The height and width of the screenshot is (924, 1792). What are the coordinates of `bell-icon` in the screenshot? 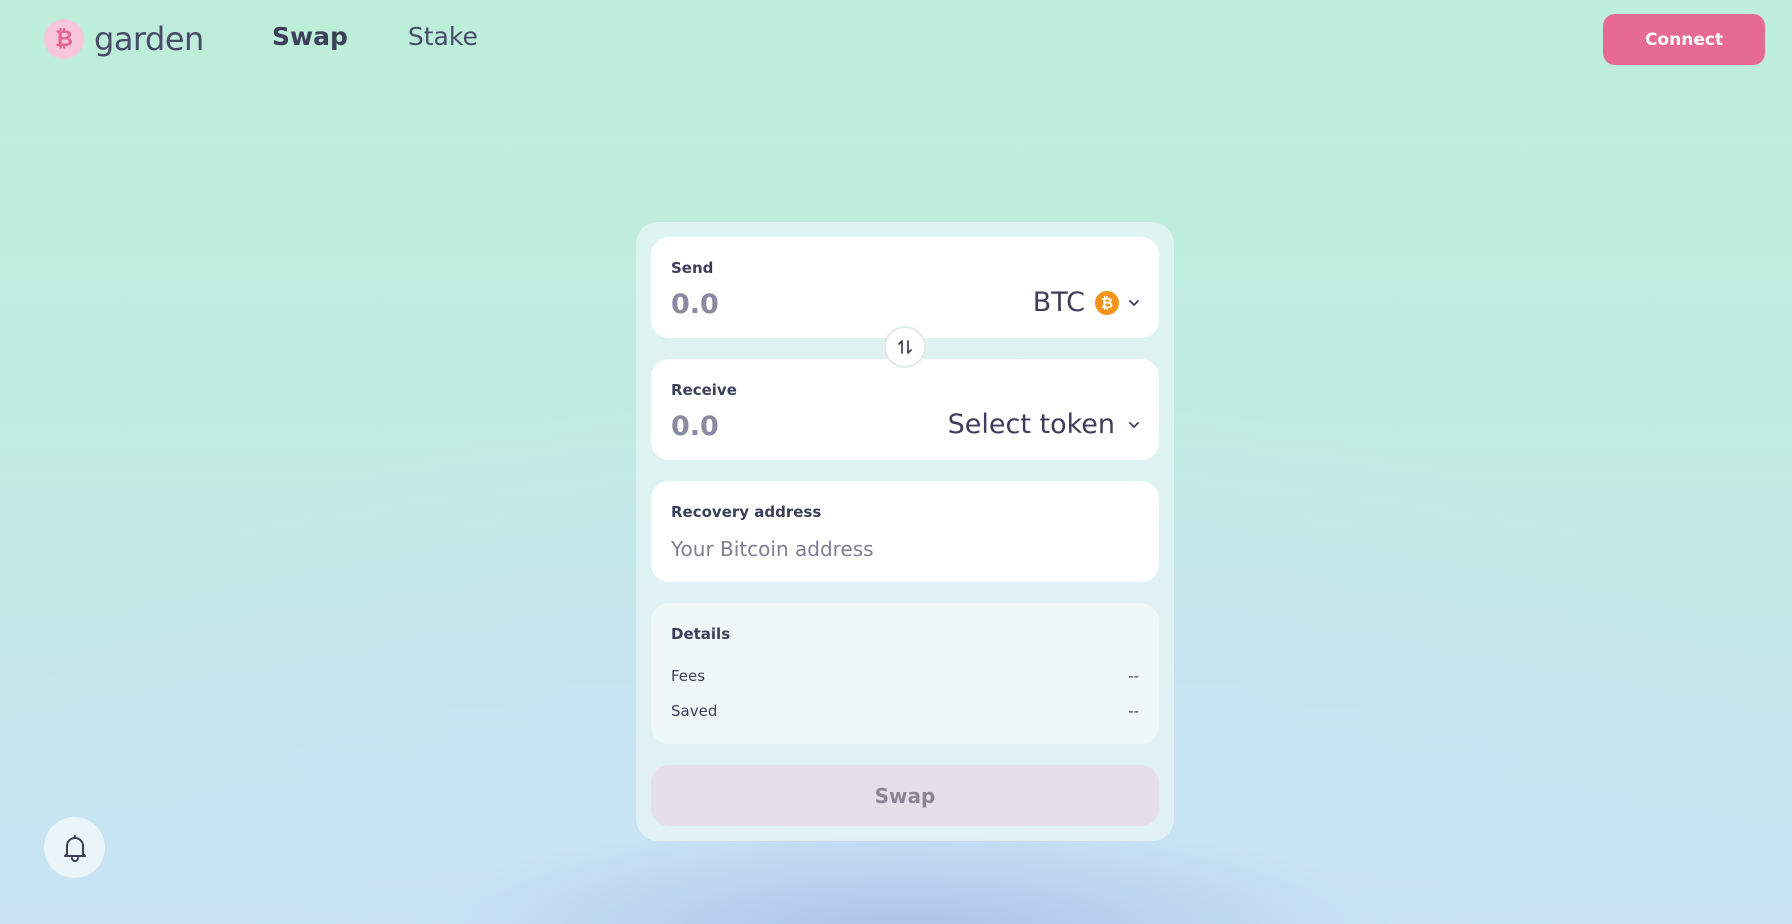 It's located at (74, 848).